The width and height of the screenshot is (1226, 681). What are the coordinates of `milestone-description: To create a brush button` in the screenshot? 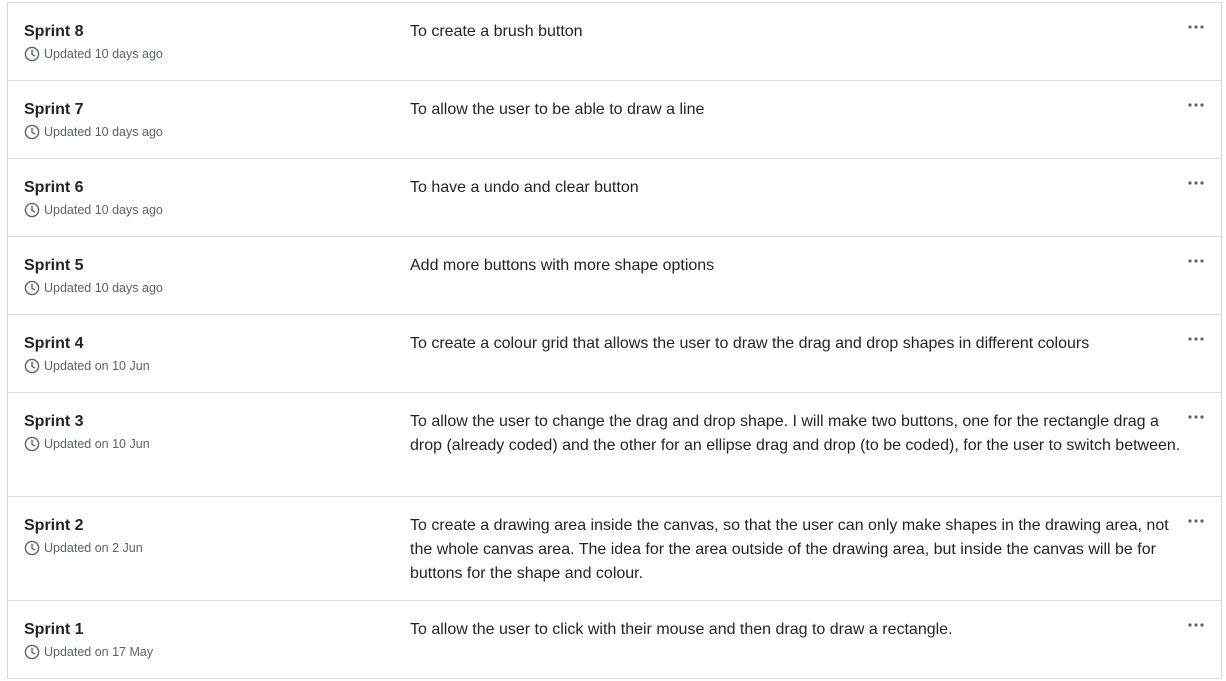 It's located at (496, 31).